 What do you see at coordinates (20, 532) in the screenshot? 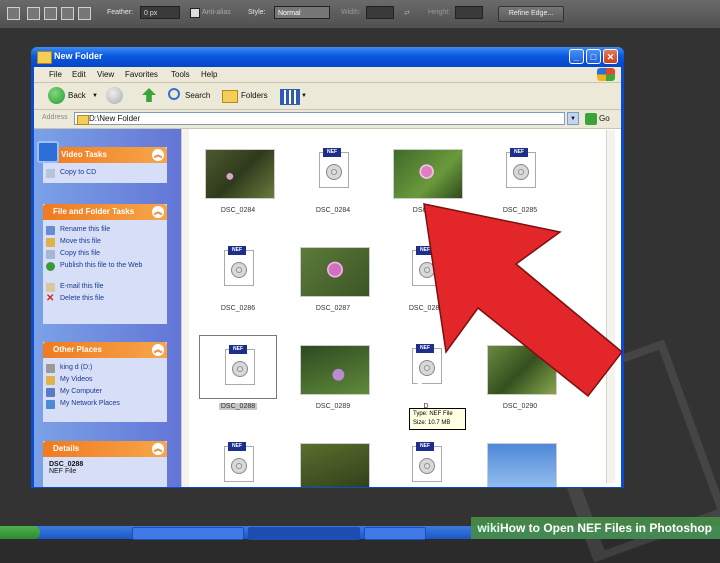
I see `start-button` at bounding box center [20, 532].